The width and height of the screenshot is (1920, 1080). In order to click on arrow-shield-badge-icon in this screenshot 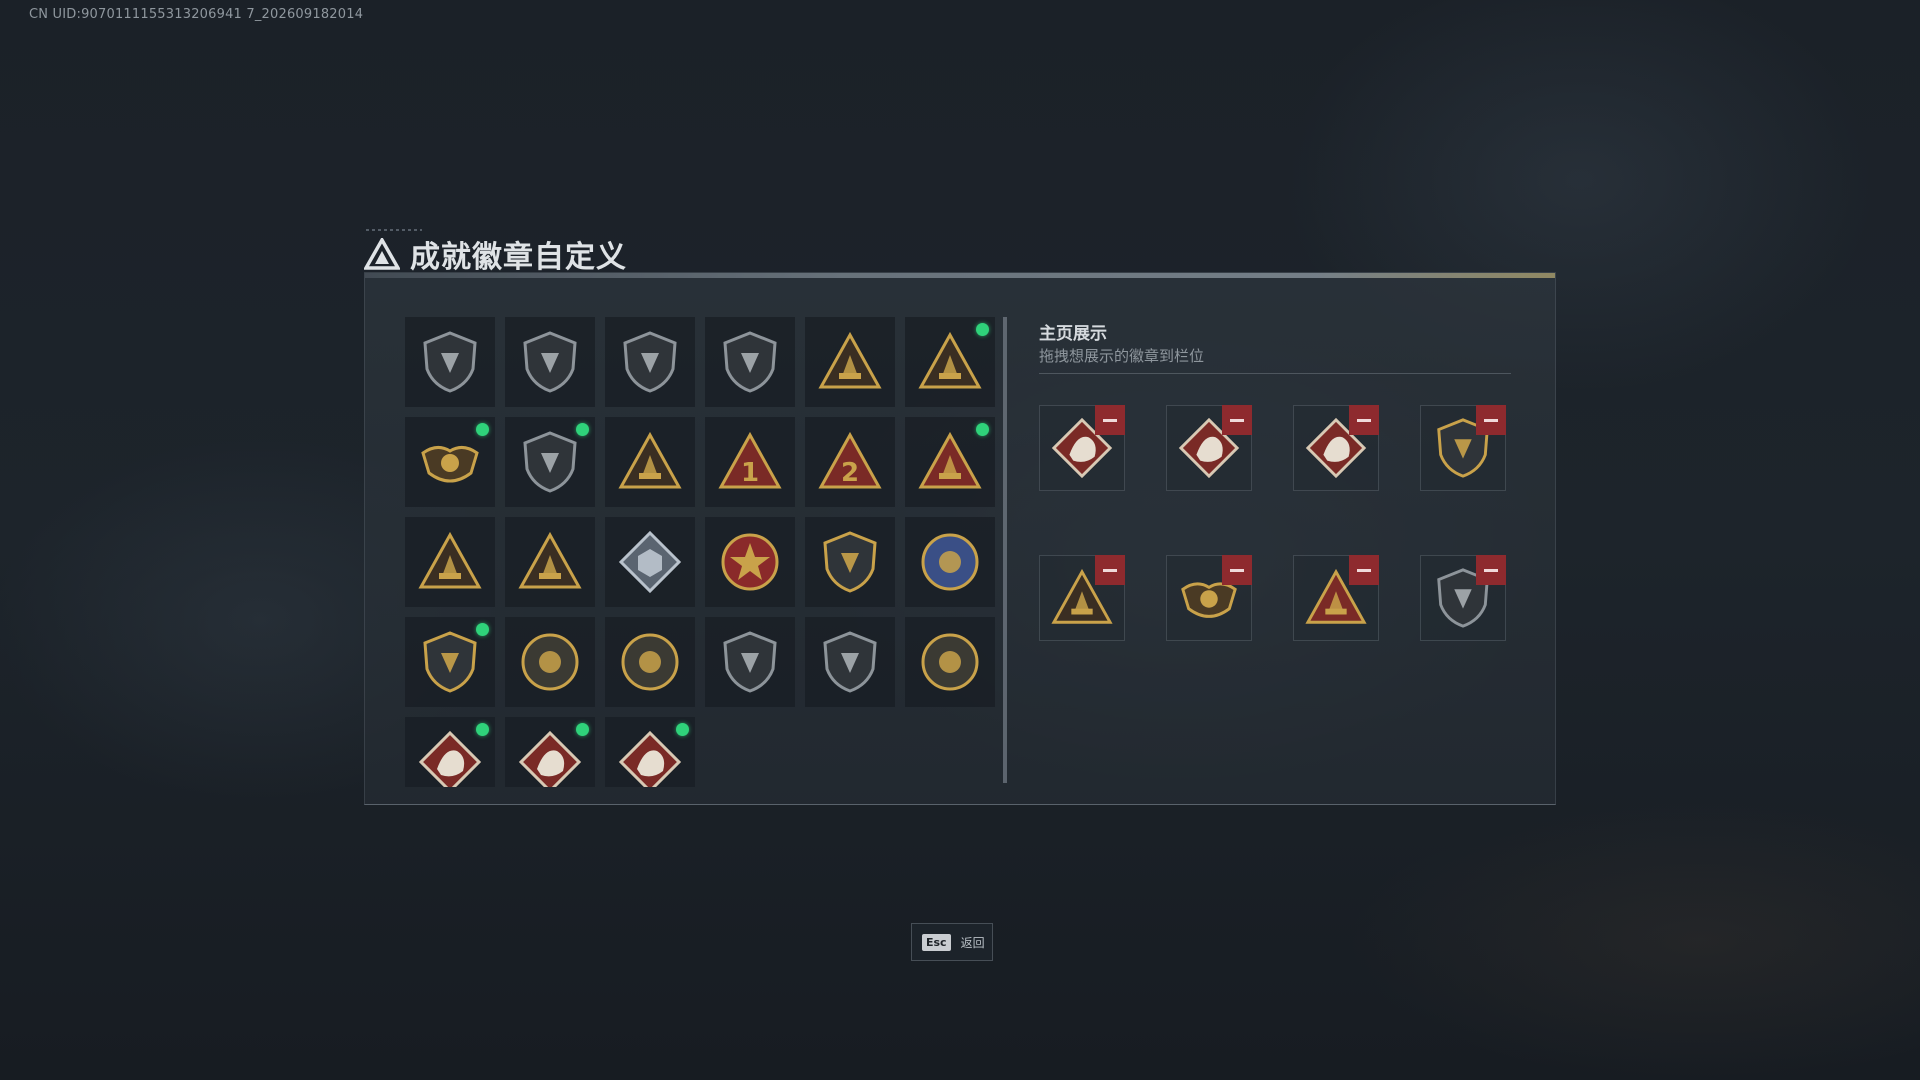, I will do `click(750, 362)`.